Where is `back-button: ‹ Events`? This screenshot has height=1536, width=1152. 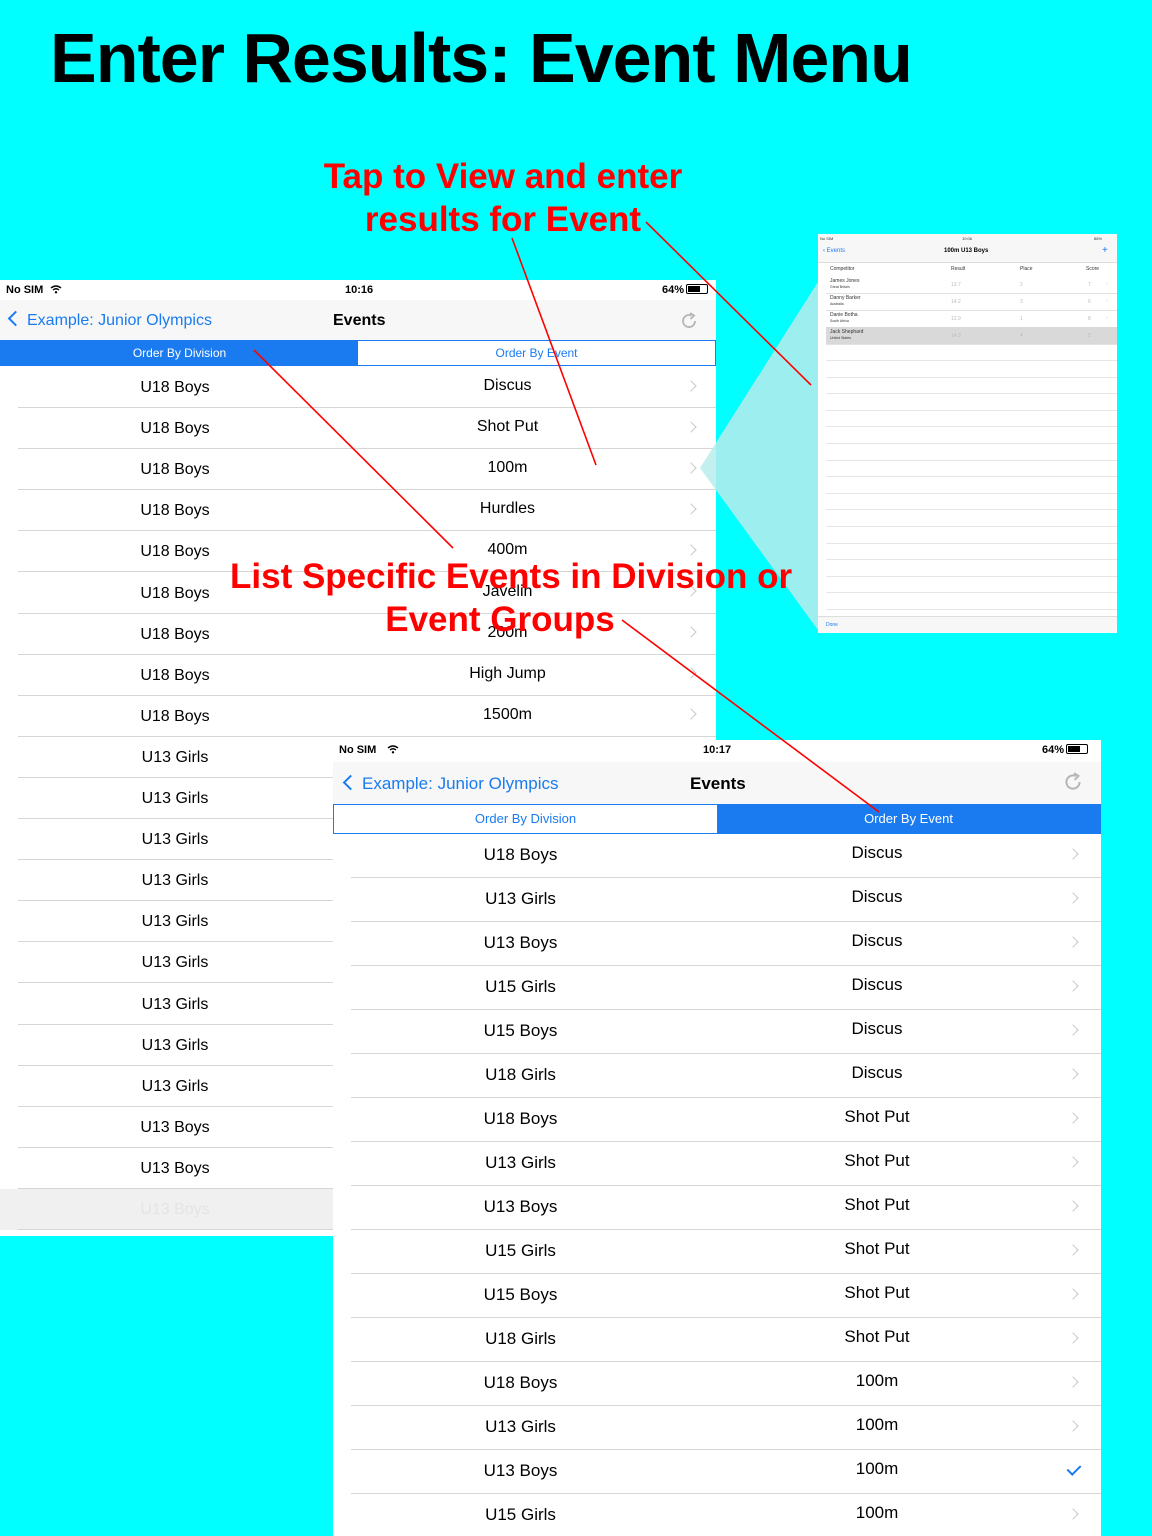
back-button: ‹ Events is located at coordinates (834, 251).